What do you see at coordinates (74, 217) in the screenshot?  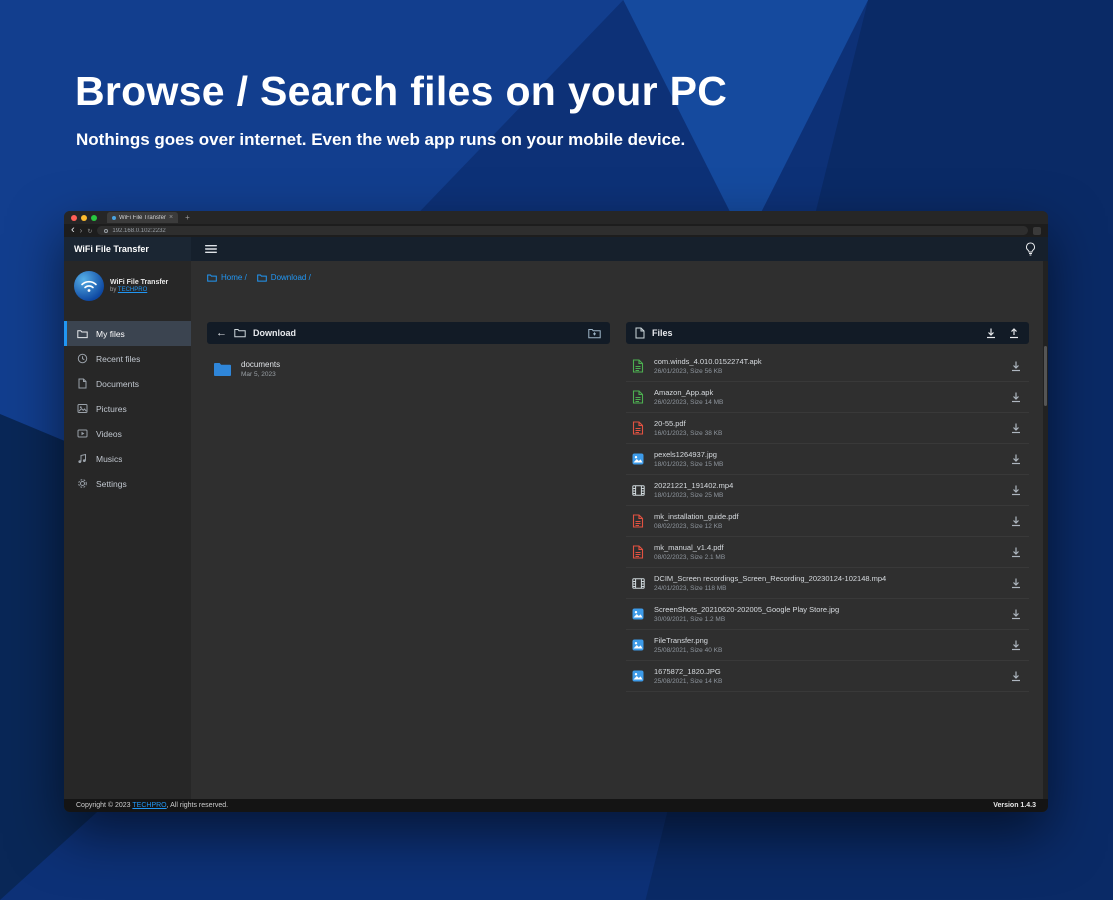 I see `close-window-button` at bounding box center [74, 217].